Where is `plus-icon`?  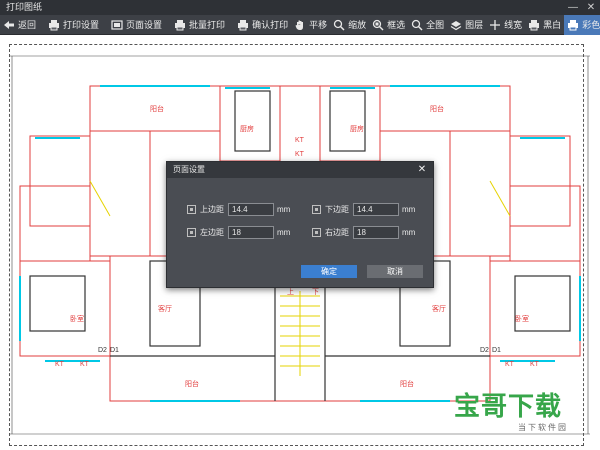
plus-icon is located at coordinates (495, 25).